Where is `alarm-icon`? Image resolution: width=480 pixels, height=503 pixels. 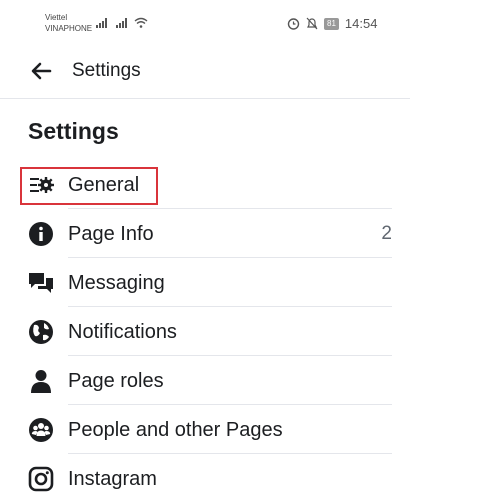 alarm-icon is located at coordinates (293, 24).